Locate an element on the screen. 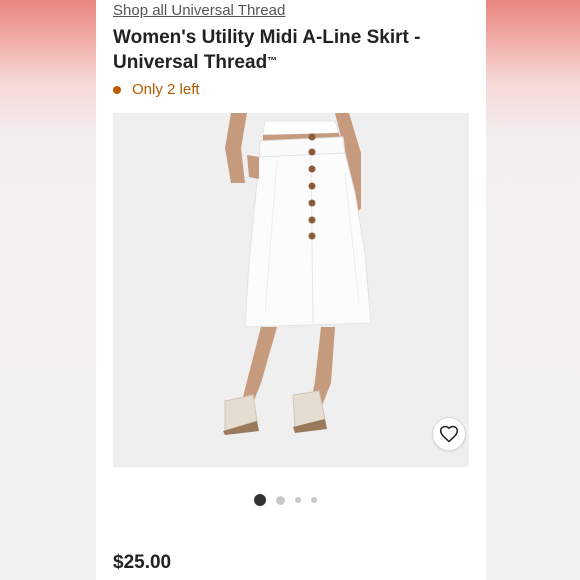 This screenshot has height=580, width=580. gallery-pagination is located at coordinates (285, 500).